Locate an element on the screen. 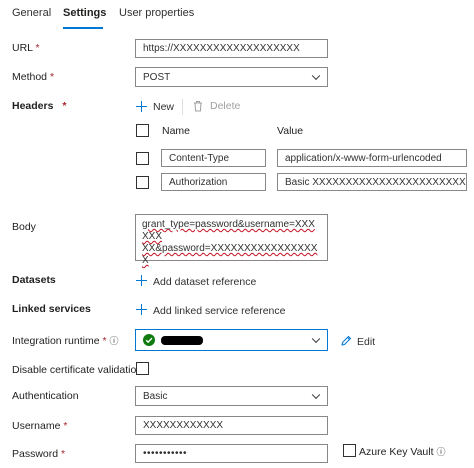 This screenshot has width=474, height=468. password-label: Password * is located at coordinates (39, 454).